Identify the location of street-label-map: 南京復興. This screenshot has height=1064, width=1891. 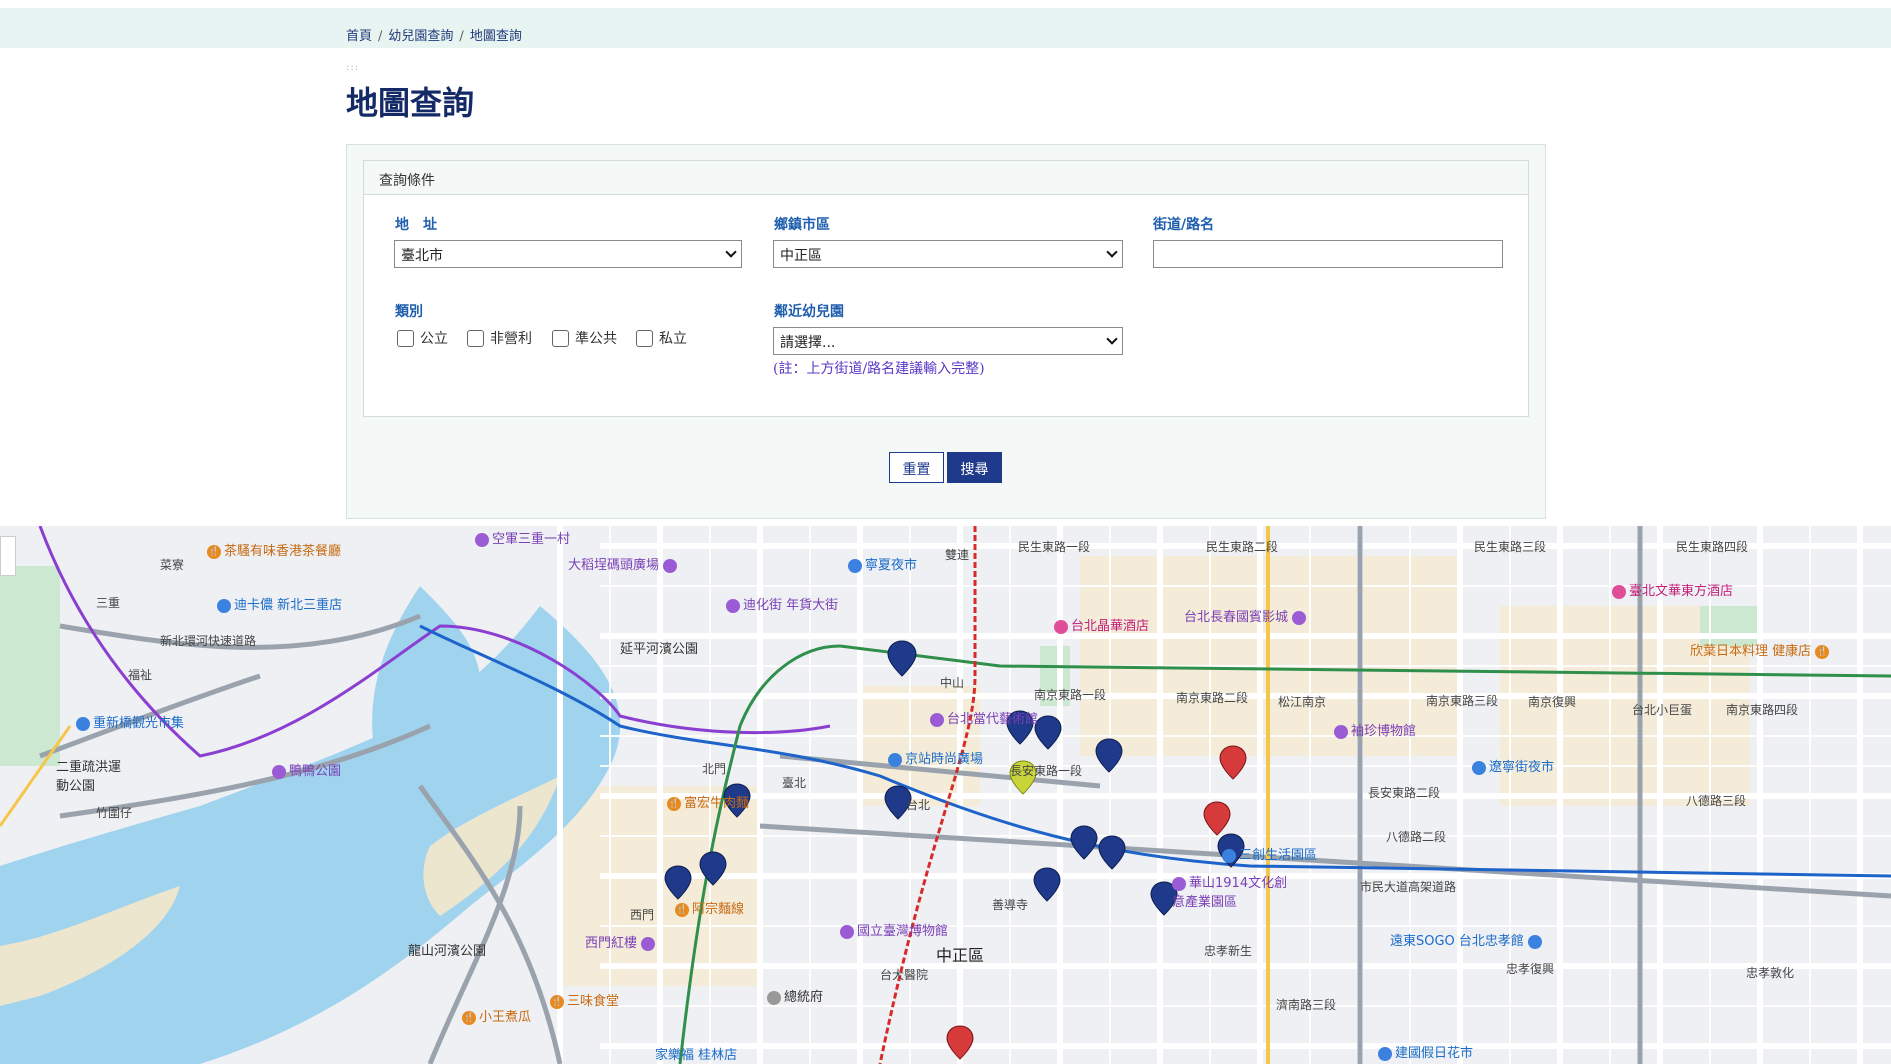
(1552, 702).